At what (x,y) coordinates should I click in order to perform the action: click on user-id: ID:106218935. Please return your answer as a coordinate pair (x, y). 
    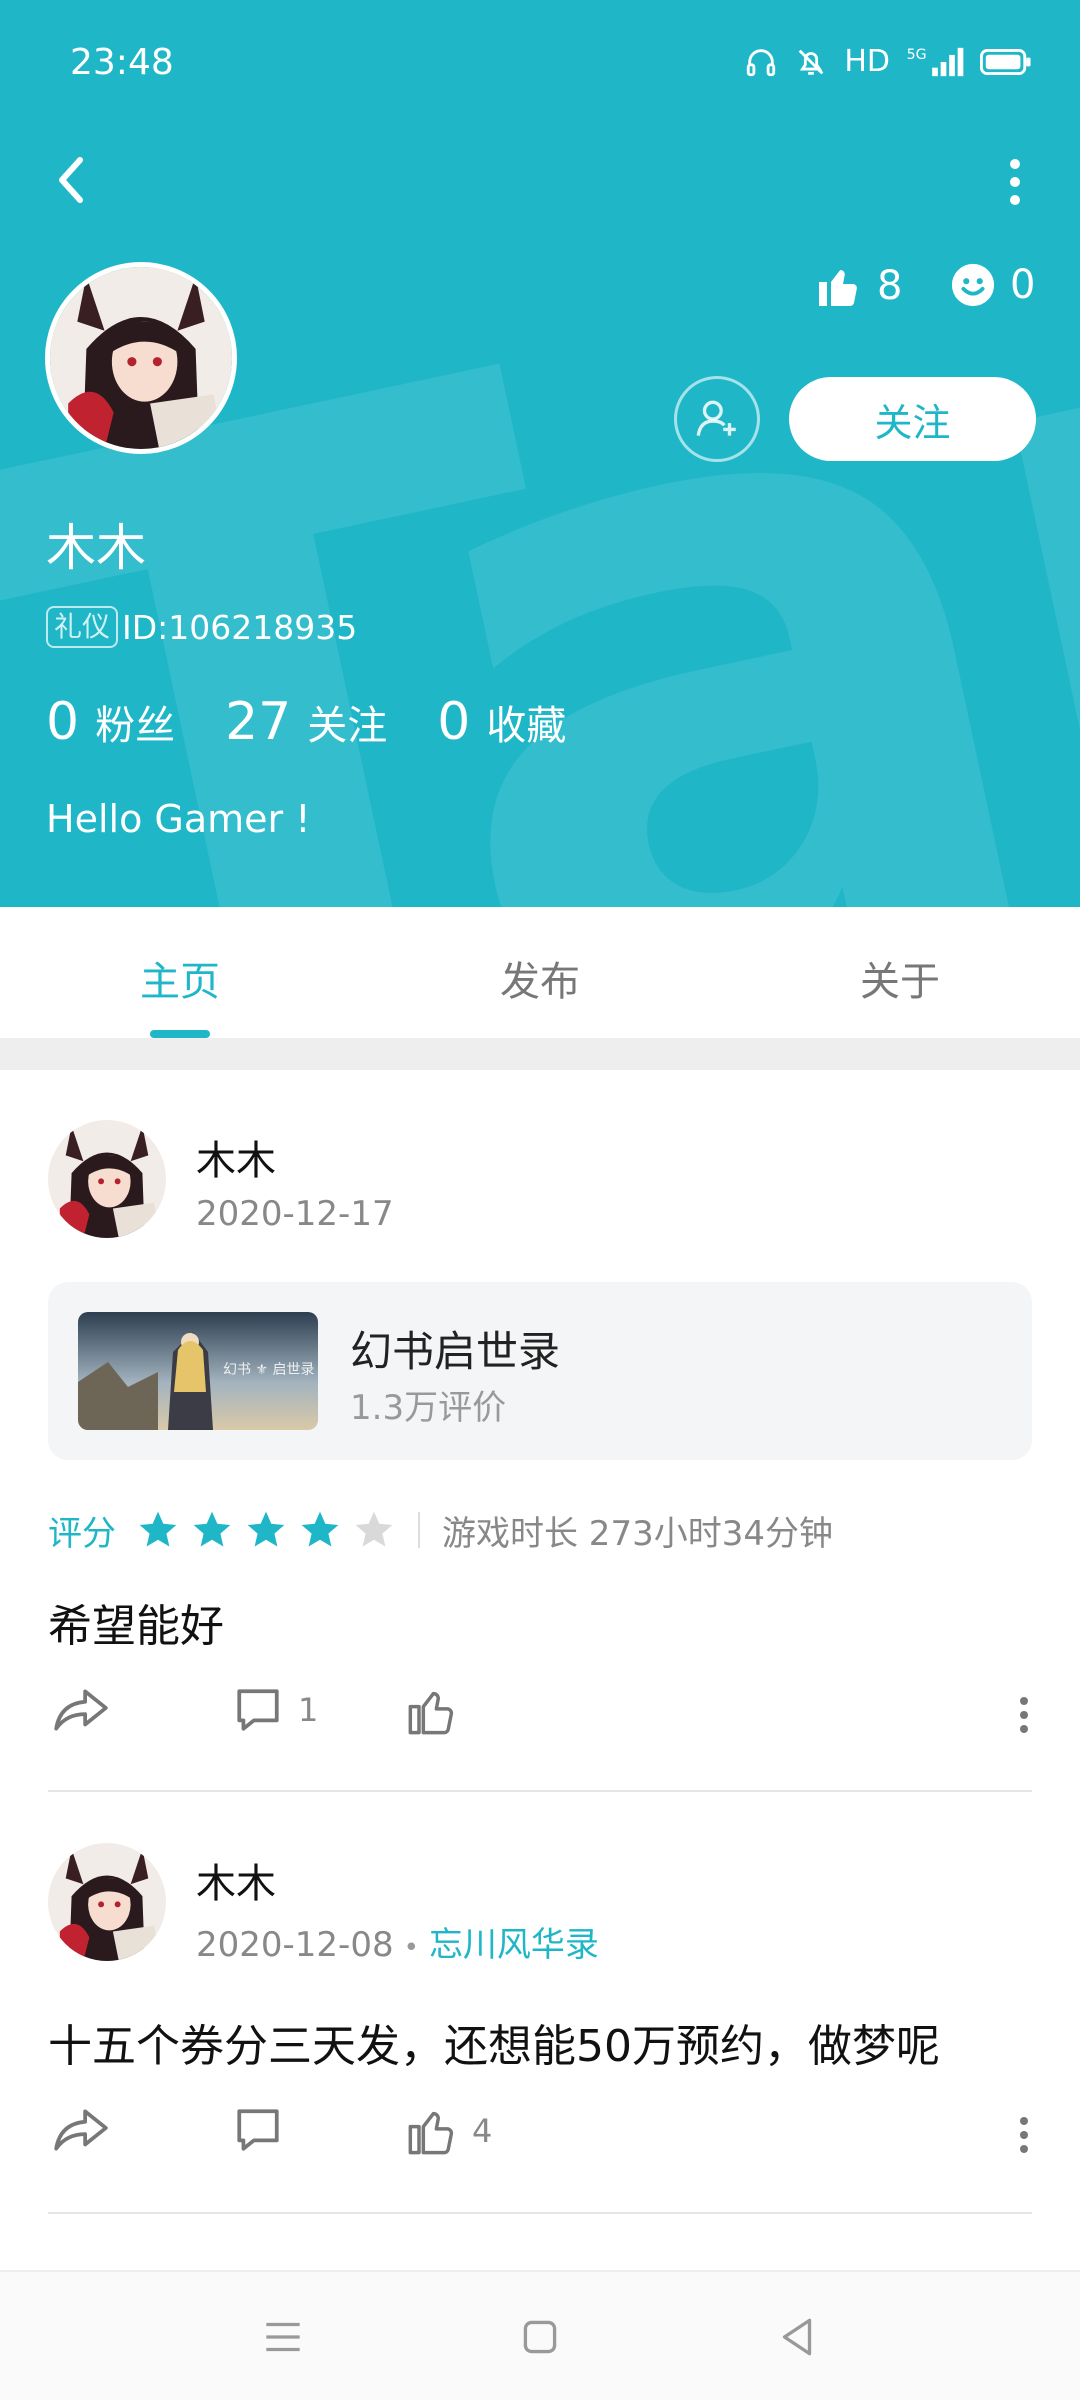
    Looking at the image, I should click on (240, 627).